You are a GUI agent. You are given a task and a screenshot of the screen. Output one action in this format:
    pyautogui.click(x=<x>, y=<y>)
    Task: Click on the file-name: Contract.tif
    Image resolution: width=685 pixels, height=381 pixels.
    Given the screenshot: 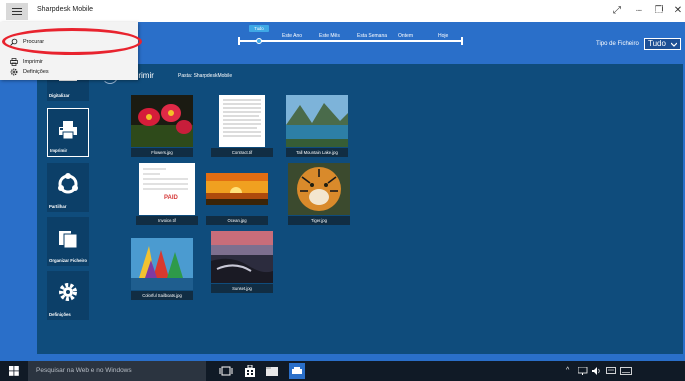 What is the action you would take?
    pyautogui.click(x=242, y=152)
    